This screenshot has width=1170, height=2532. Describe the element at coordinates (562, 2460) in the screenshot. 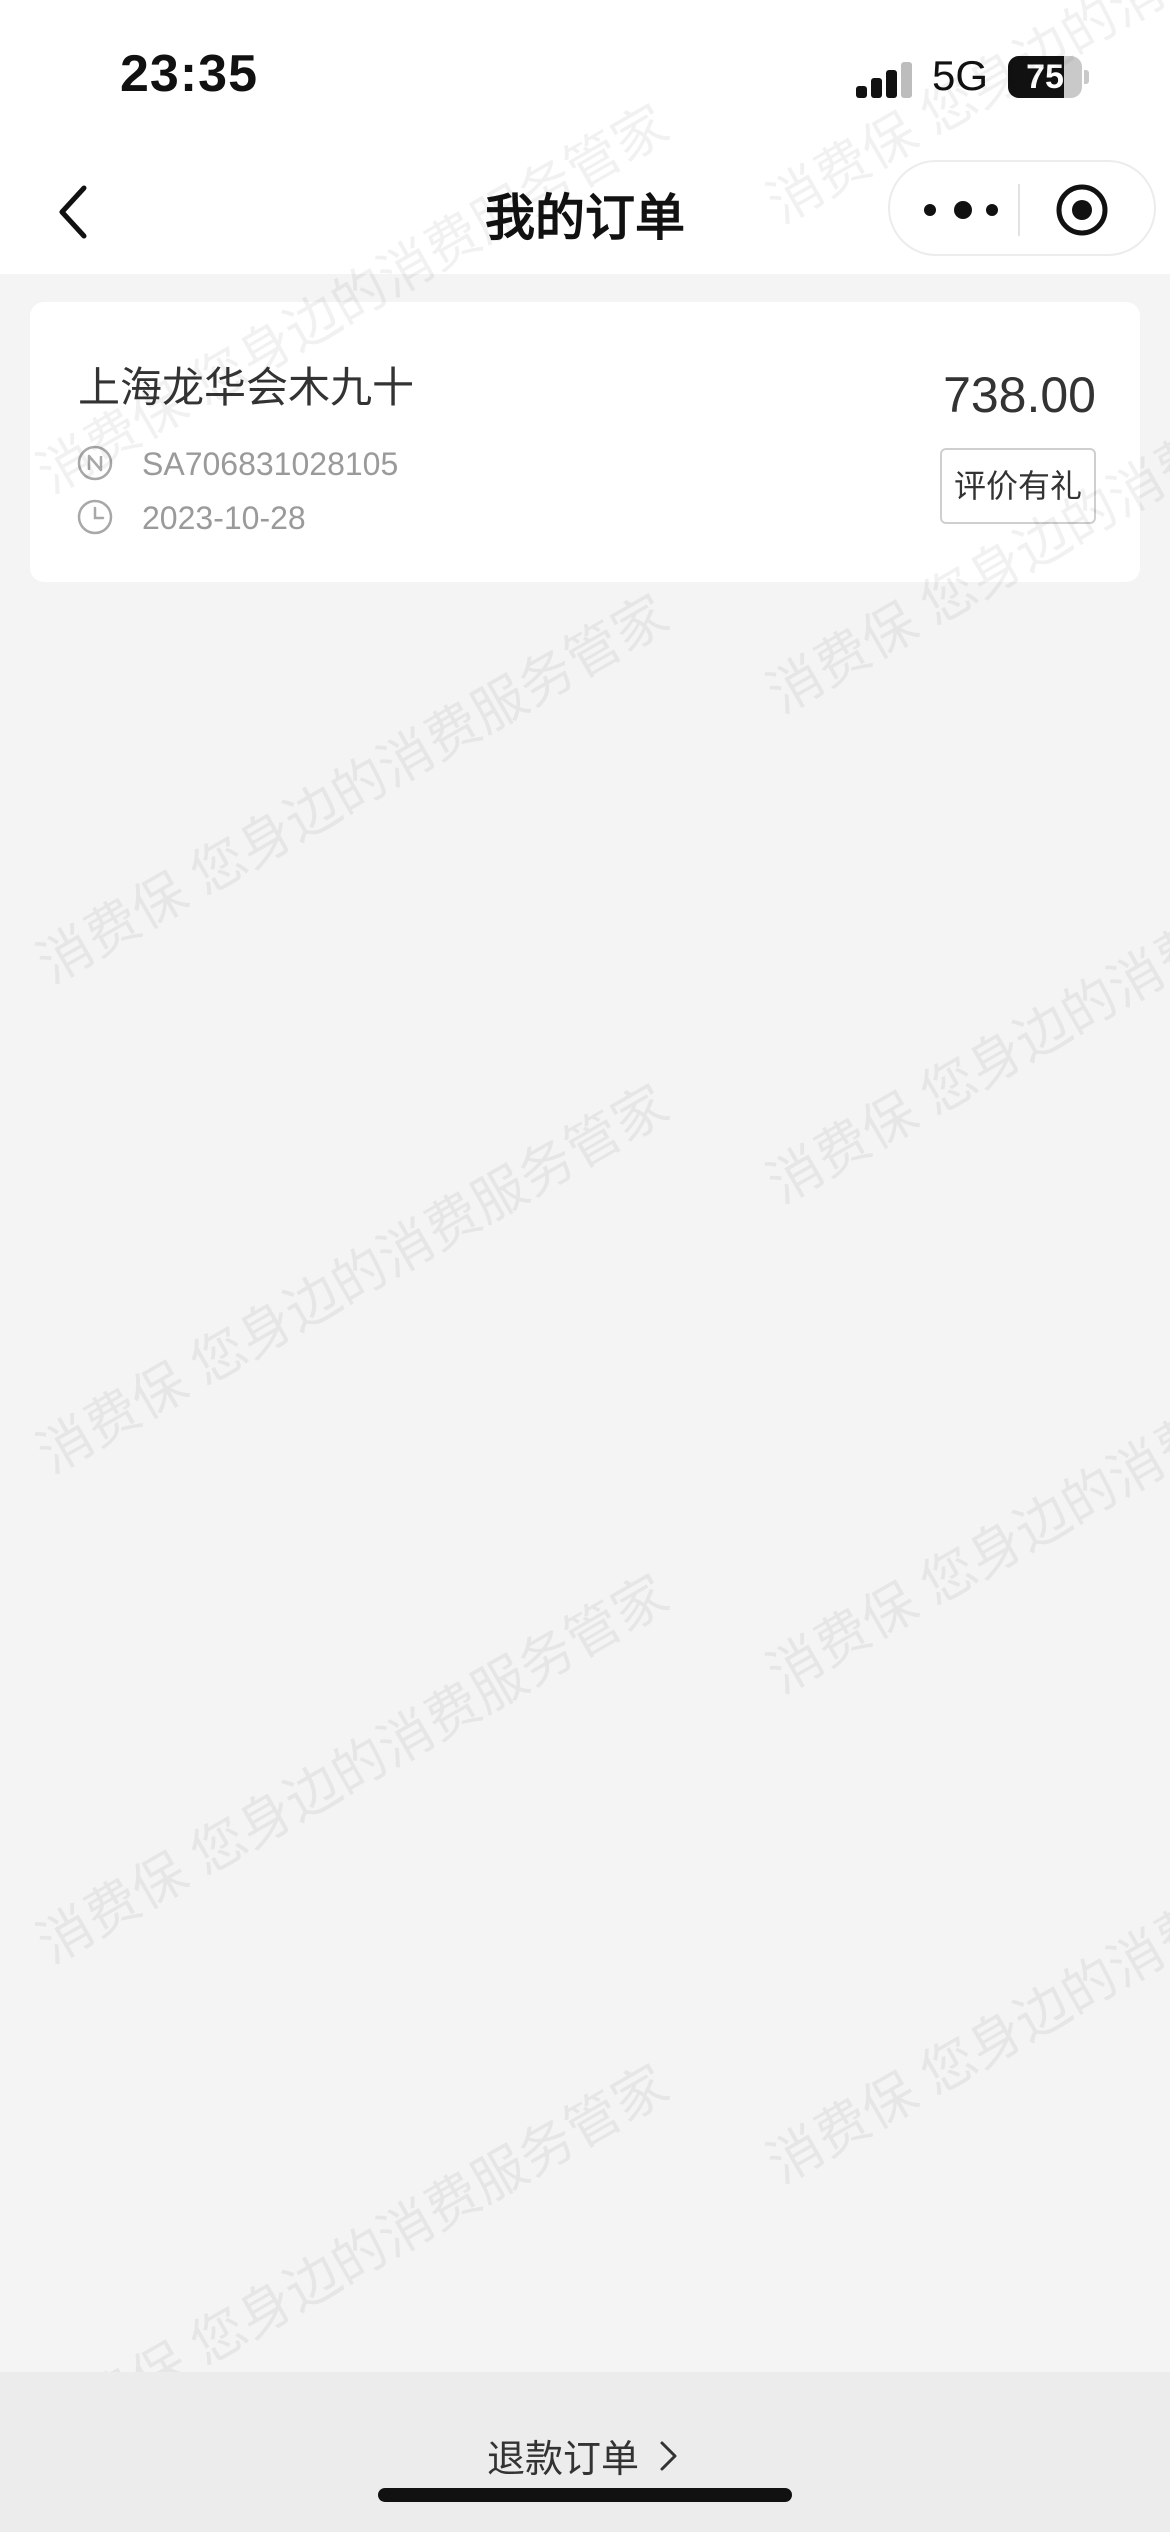

I see `refund-orders-label: 退款订单` at that location.